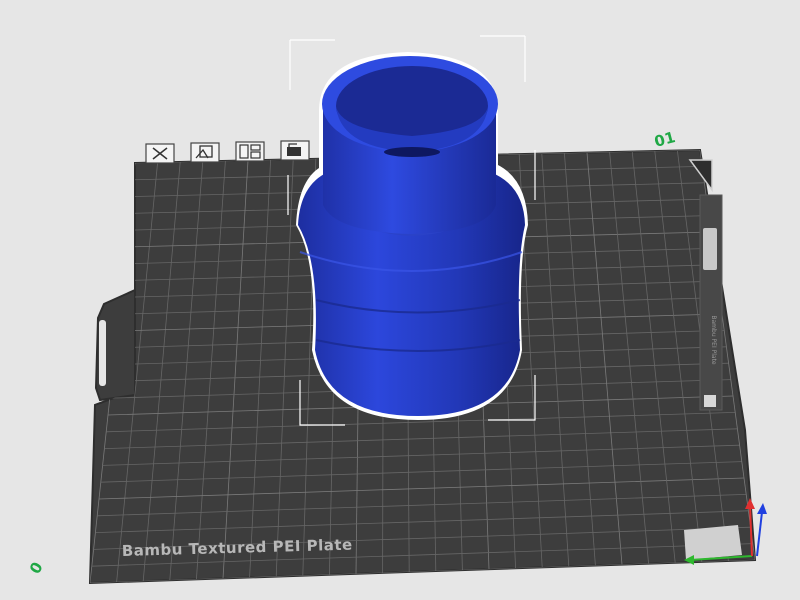 The image size is (800, 600). Describe the element at coordinates (710, 401) in the screenshot. I see `plate-side-qr` at that location.